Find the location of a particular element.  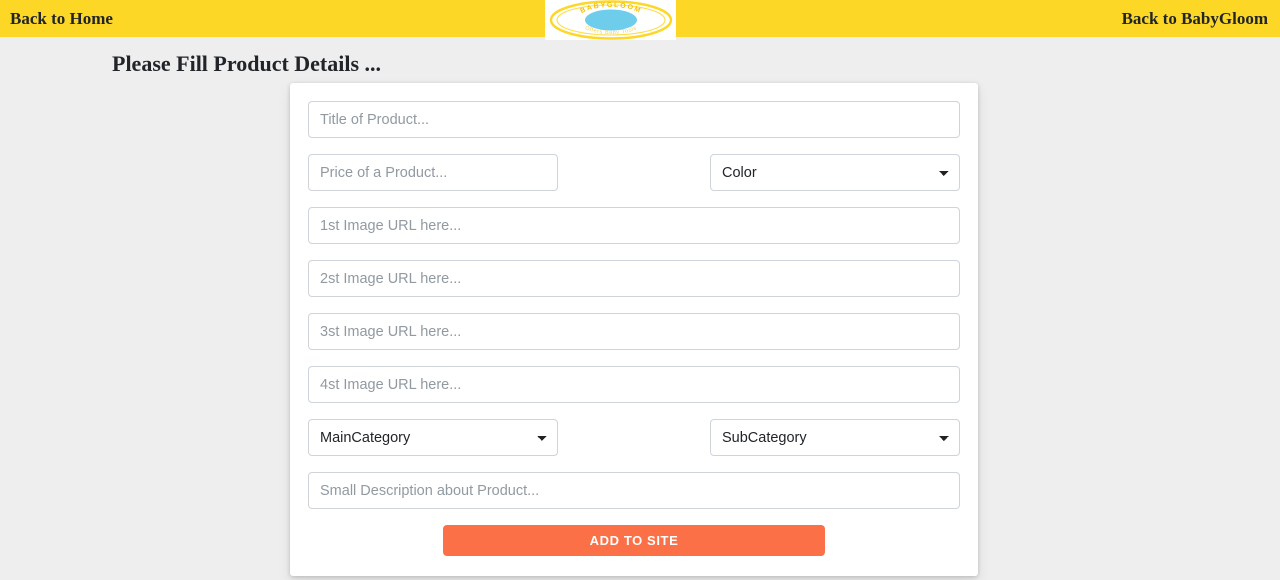

image1-url-input is located at coordinates (634, 225).